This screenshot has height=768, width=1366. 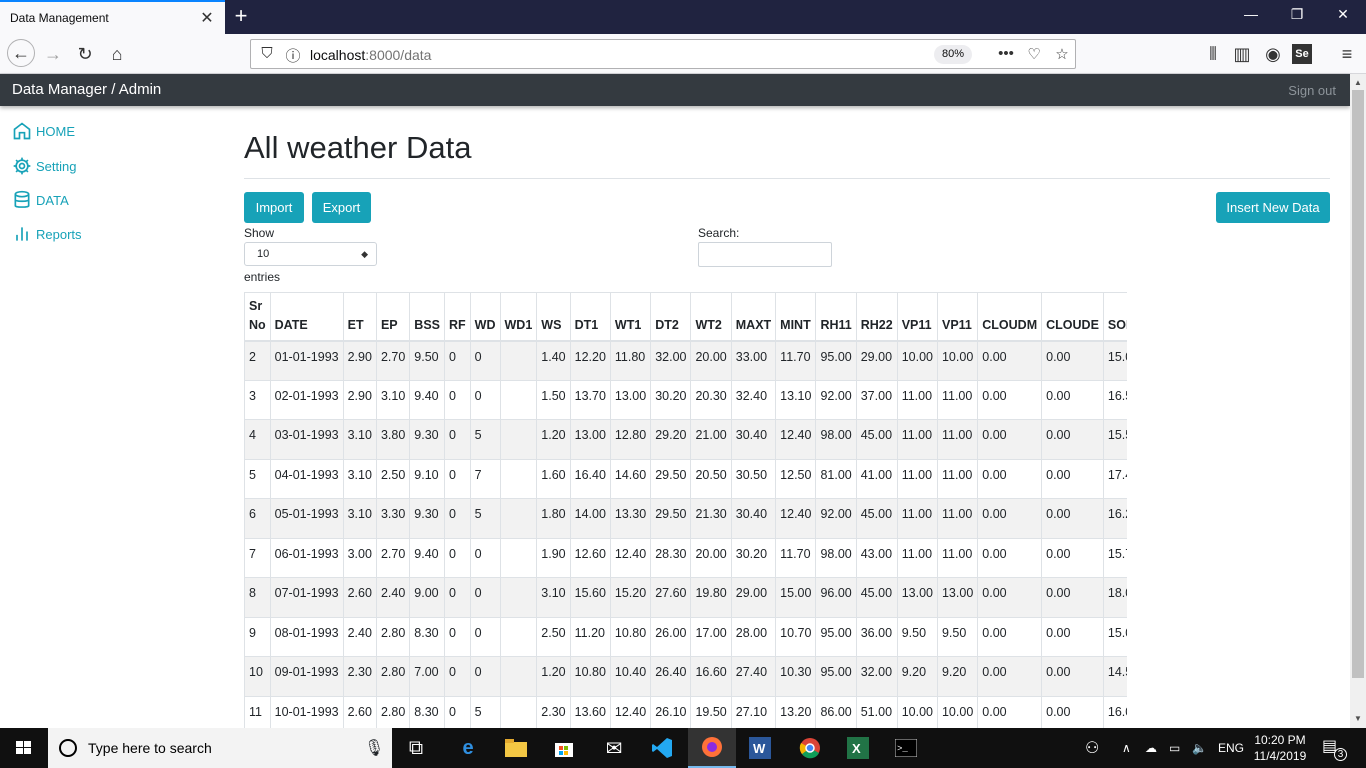 I want to click on table-cell: 06-01-1993, so click(x=306, y=557).